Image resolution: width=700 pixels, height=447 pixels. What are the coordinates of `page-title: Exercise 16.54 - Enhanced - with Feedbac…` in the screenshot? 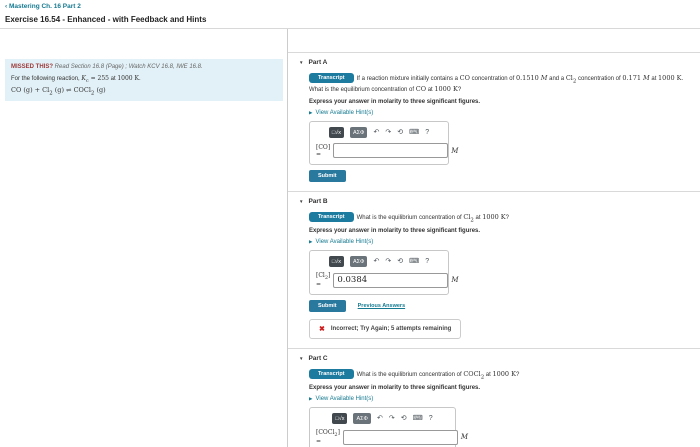 It's located at (106, 19).